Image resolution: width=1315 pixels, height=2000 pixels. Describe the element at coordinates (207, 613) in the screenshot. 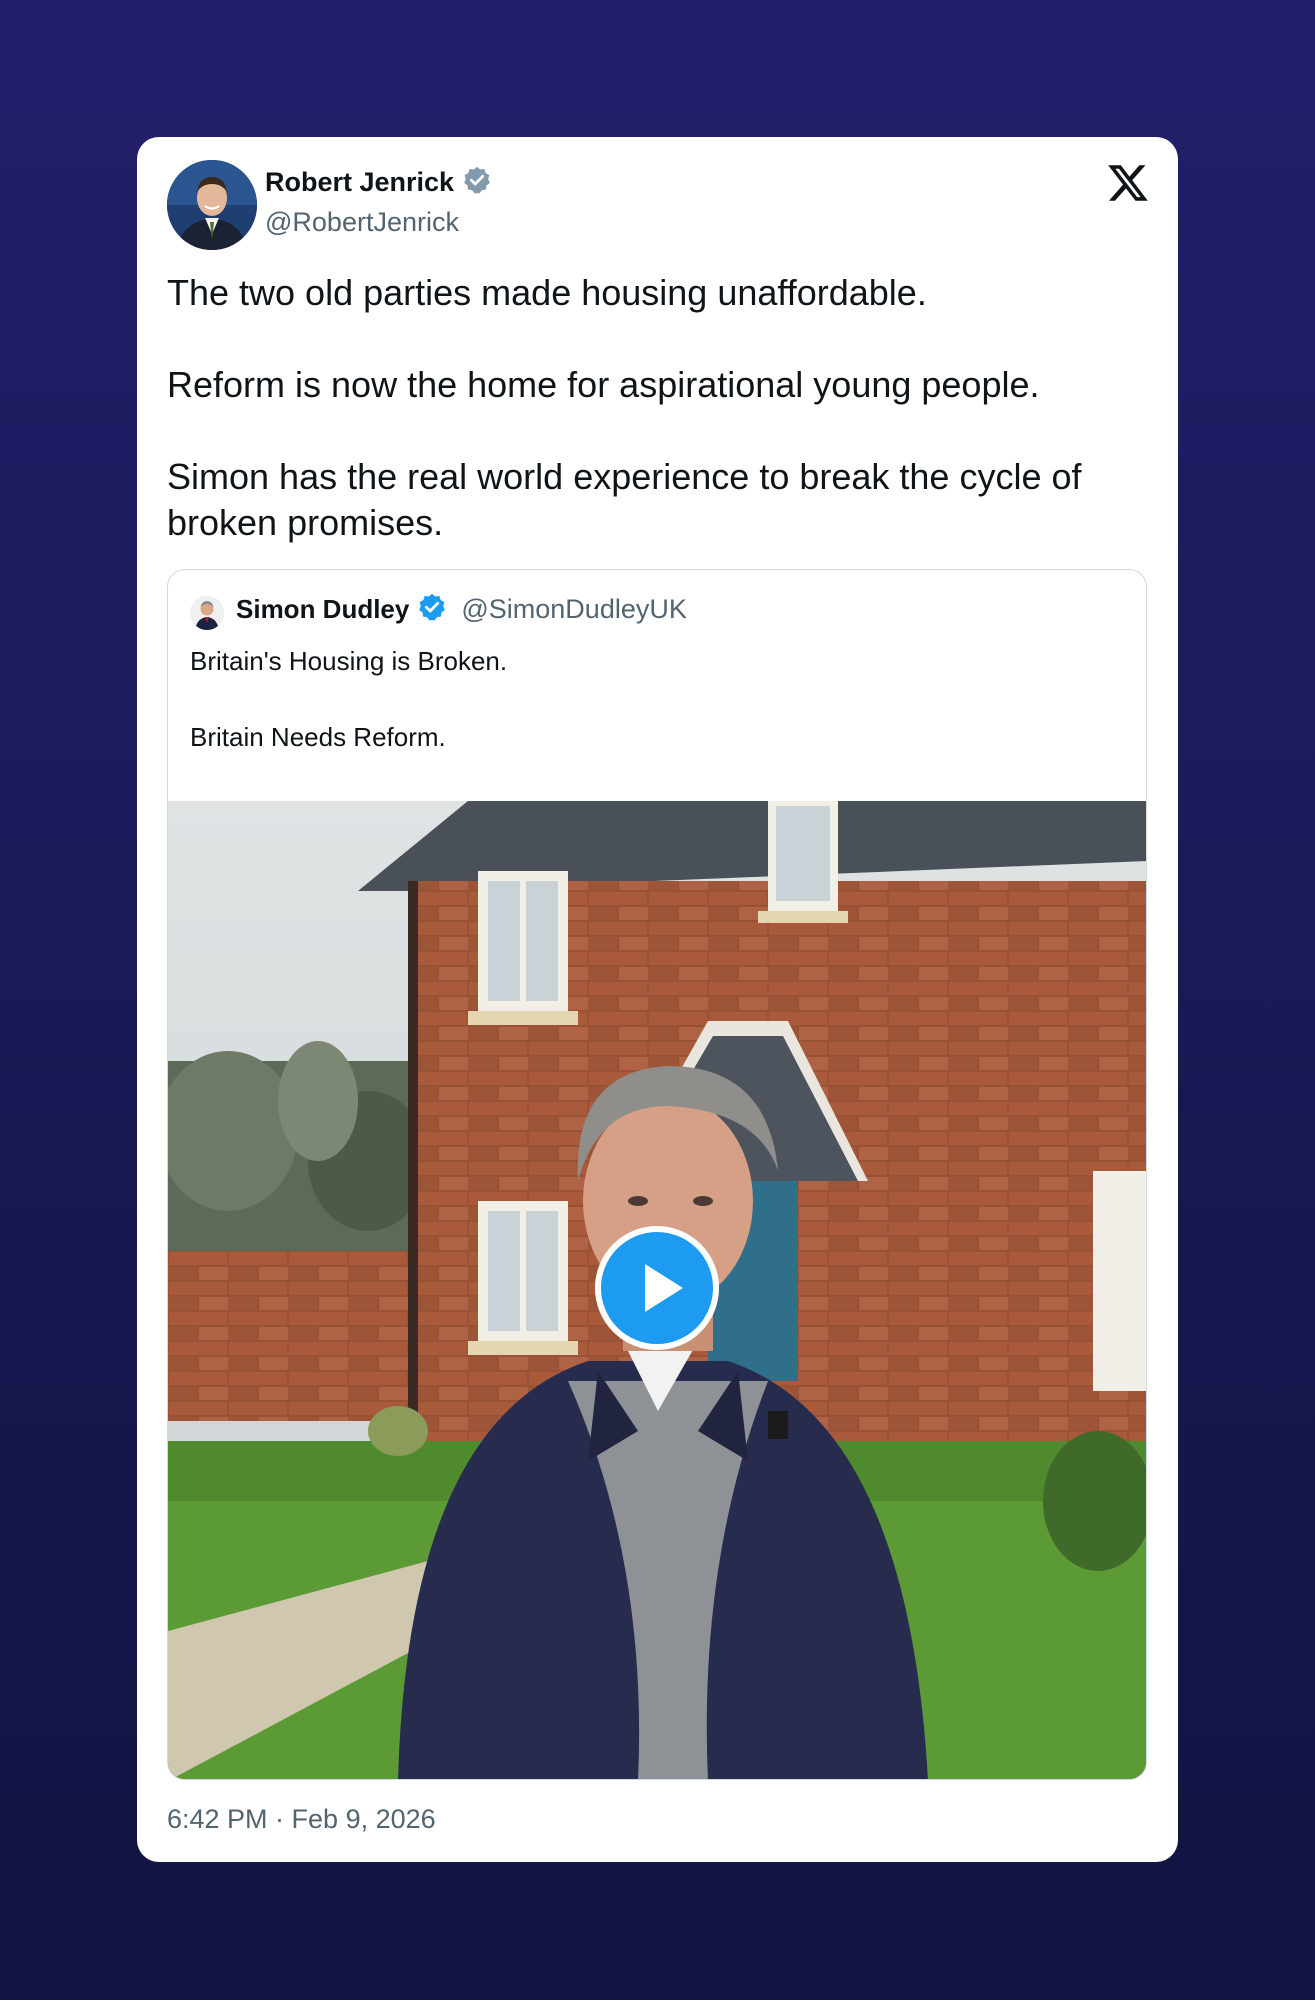

I see `quoted-author-avatar` at that location.